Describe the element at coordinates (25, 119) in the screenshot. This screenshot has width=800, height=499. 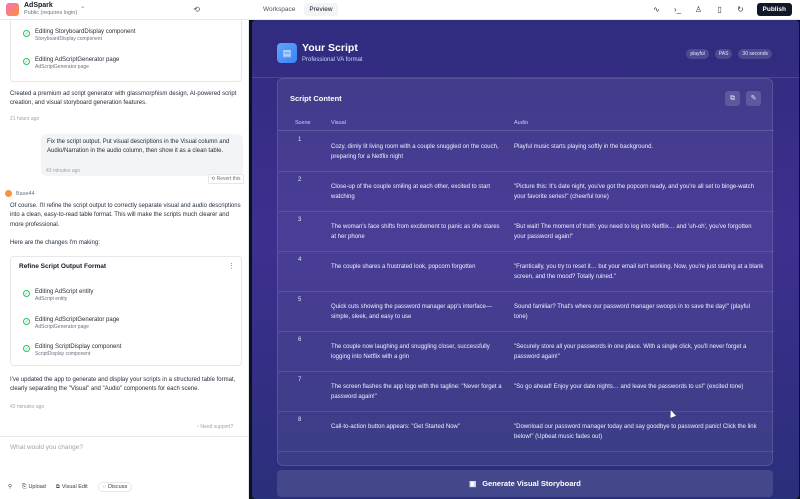
I see `timestamp: 21 hours ago` at that location.